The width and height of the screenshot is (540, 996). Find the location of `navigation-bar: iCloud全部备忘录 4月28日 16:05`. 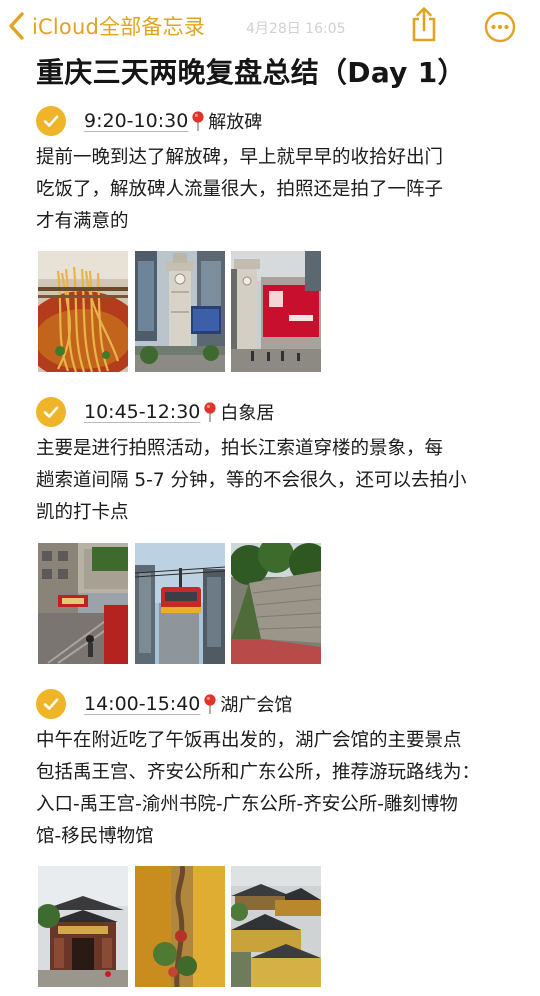

navigation-bar: iCloud全部备忘录 4月28日 16:05 is located at coordinates (270, 26).